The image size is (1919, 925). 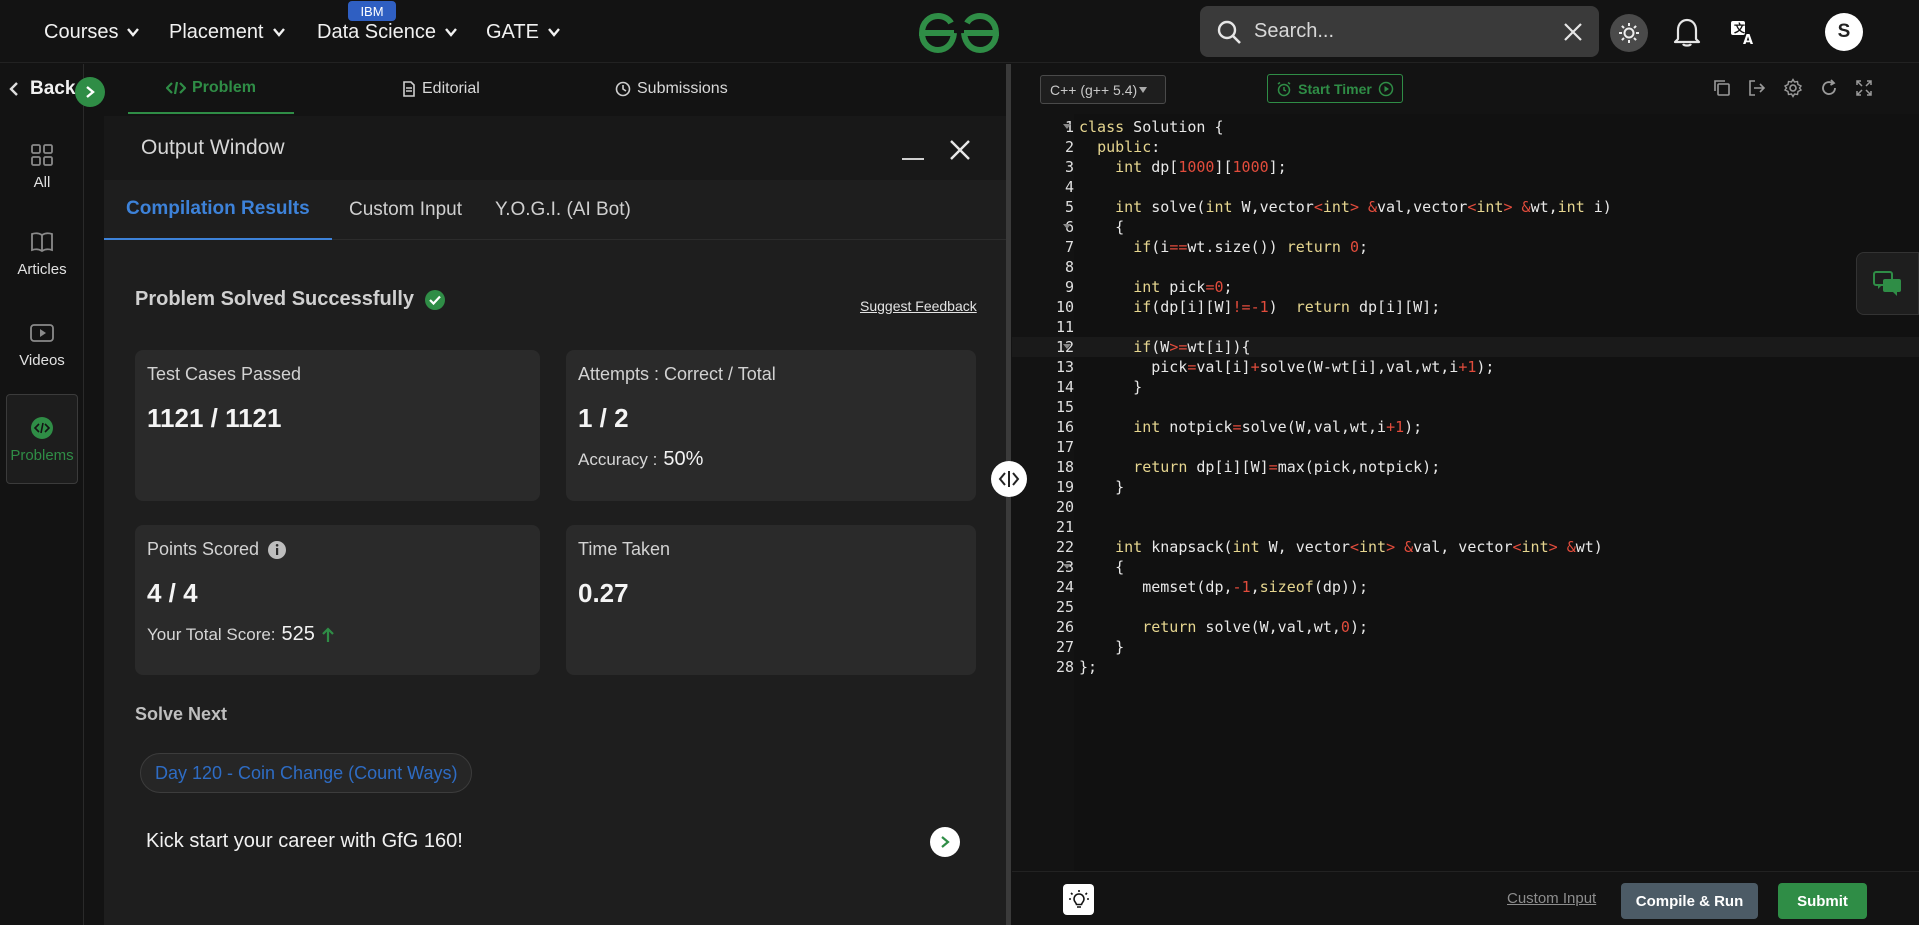 What do you see at coordinates (306, 773) in the screenshot?
I see `next-problem-chip: Day 120 - Coin Change (Count Ways)` at bounding box center [306, 773].